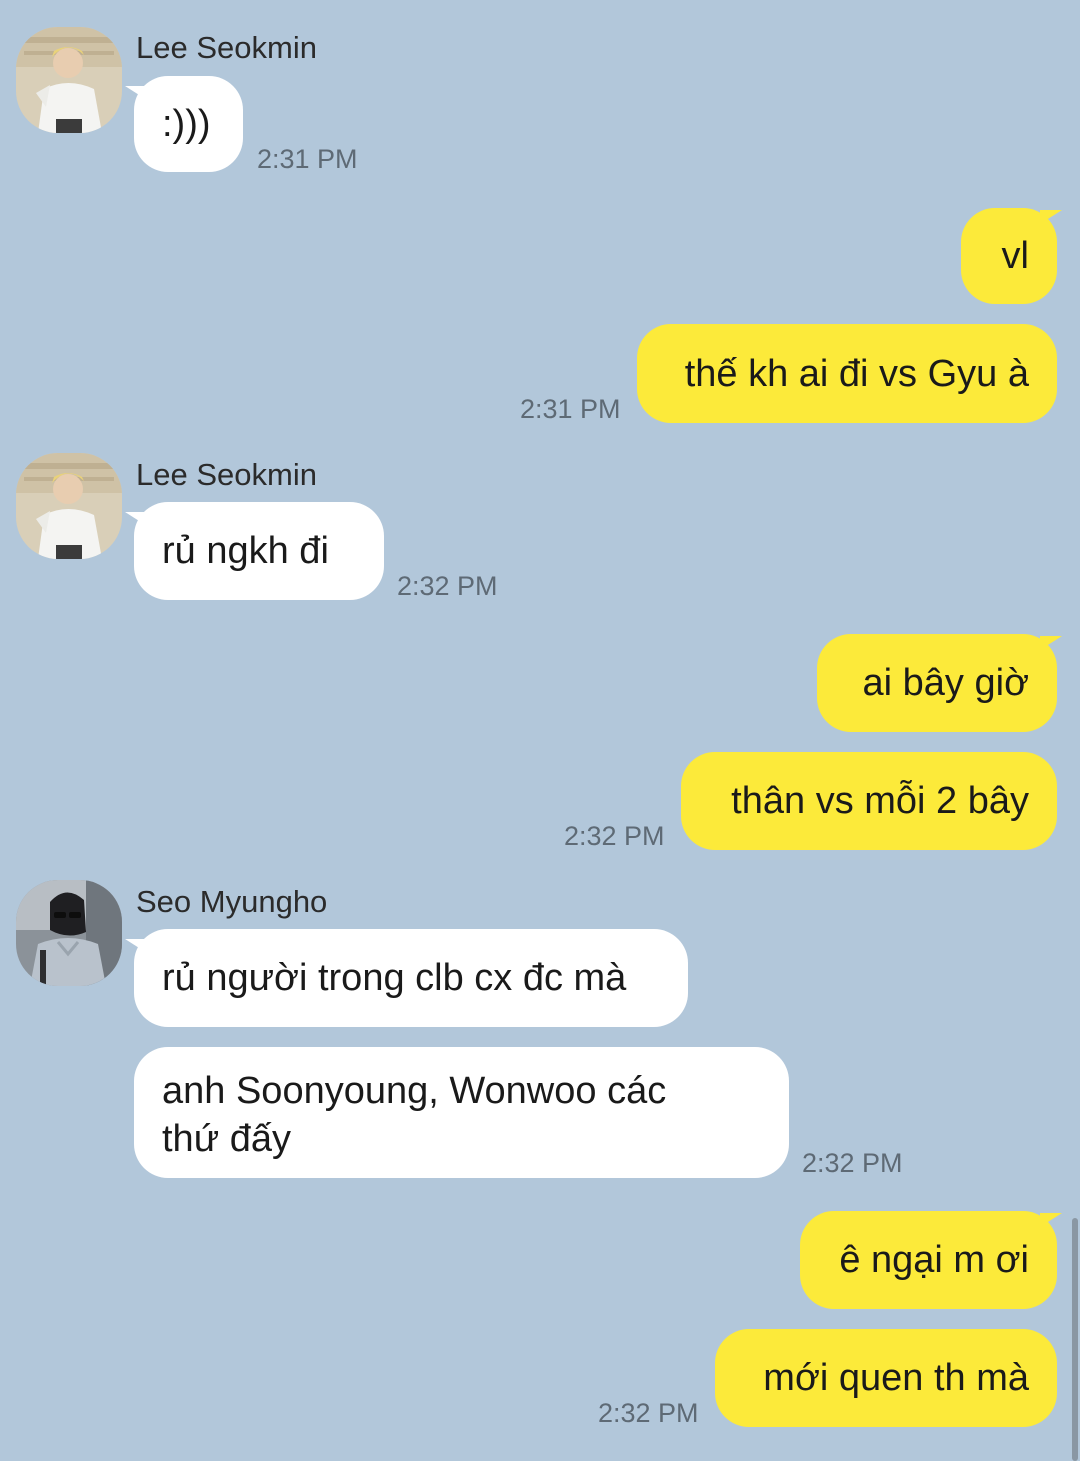  What do you see at coordinates (1009, 256) in the screenshot?
I see `message-bubble: vl` at bounding box center [1009, 256].